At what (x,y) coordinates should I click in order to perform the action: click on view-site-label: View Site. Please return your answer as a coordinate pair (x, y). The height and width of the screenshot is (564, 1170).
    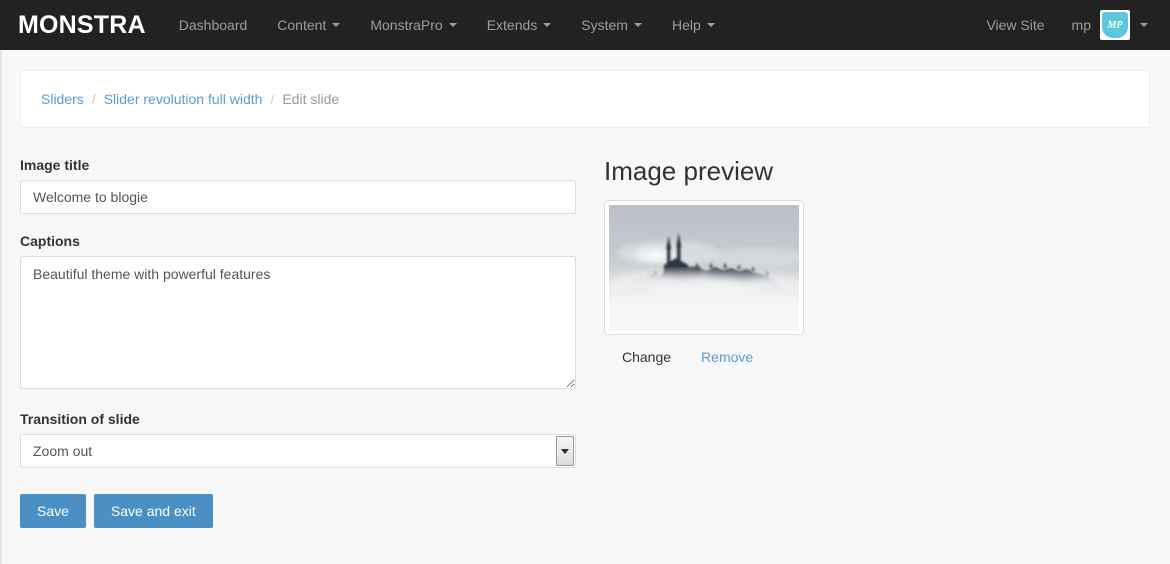
    Looking at the image, I should click on (1015, 25).